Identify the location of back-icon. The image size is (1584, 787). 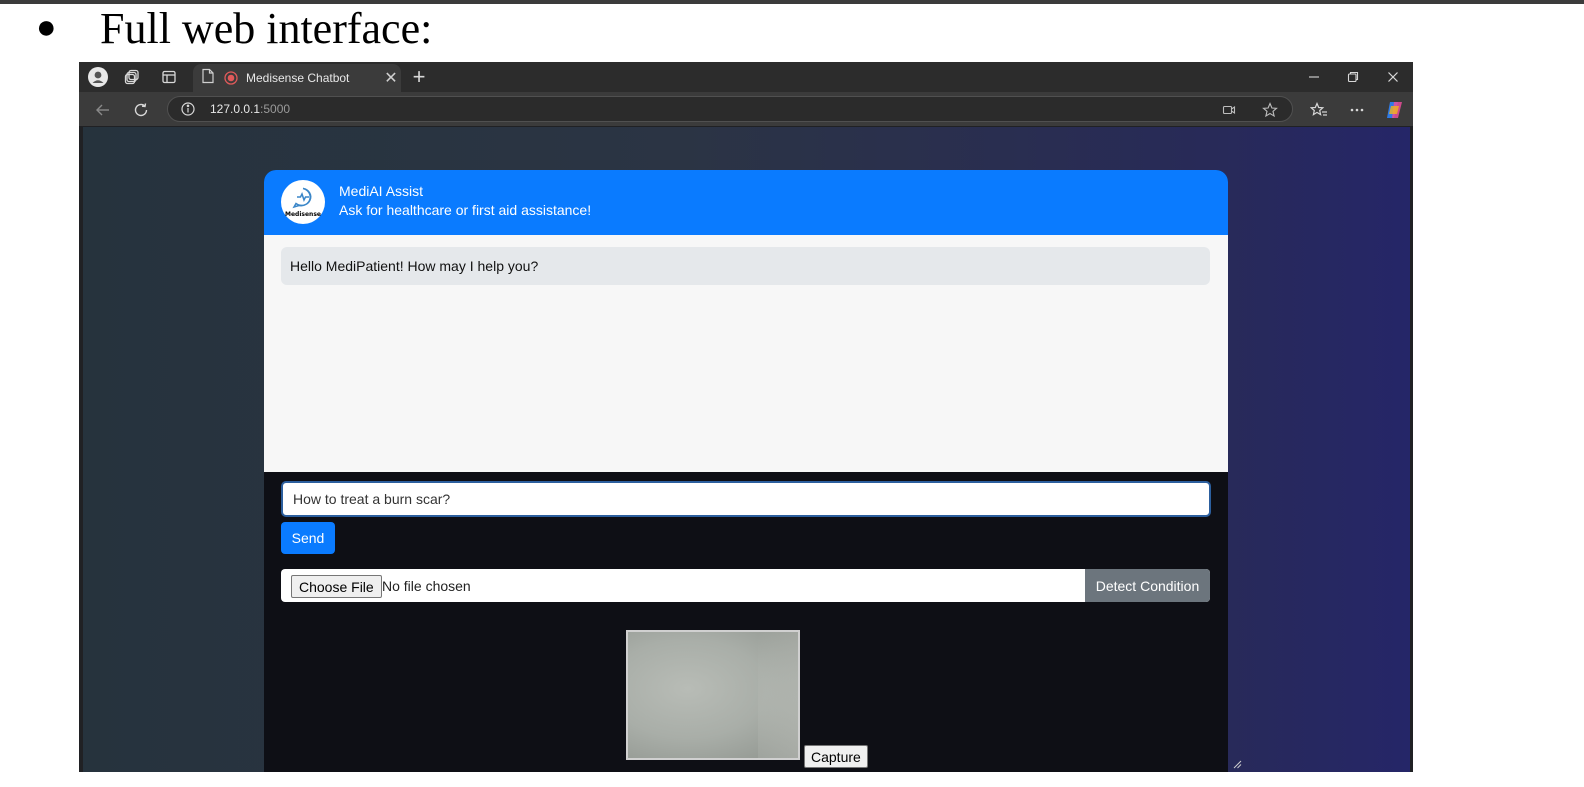
(103, 110).